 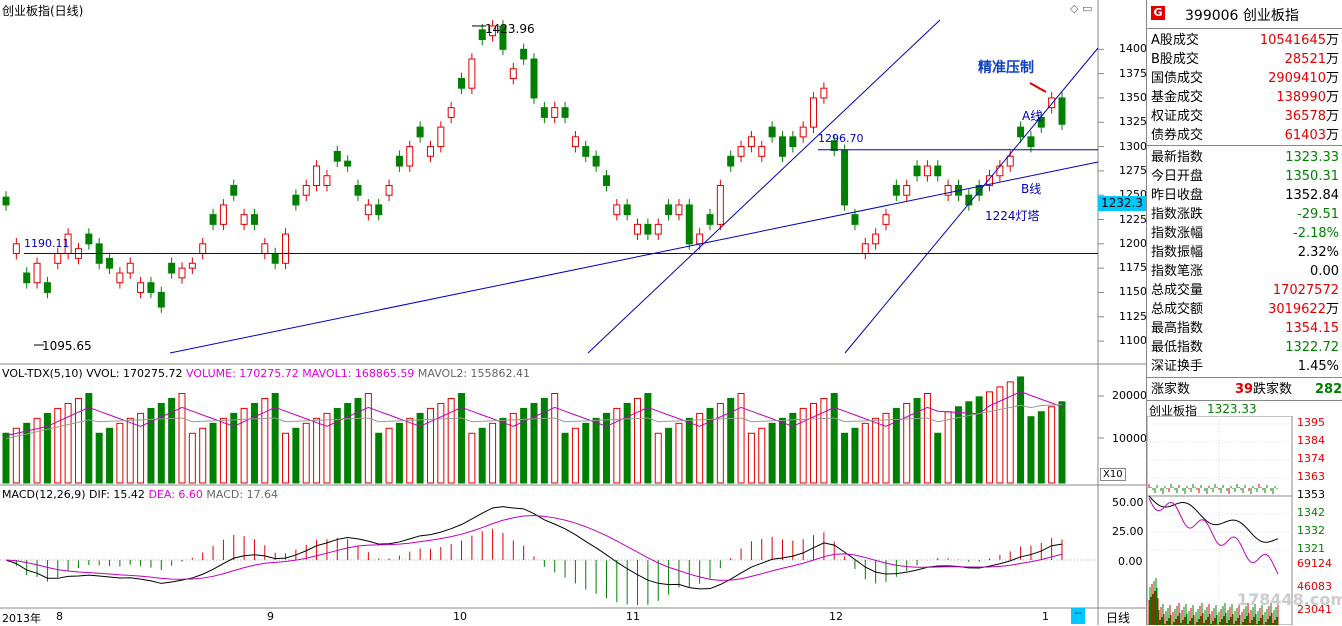 What do you see at coordinates (1078, 616) in the screenshot?
I see `time-axis-cursor: --` at bounding box center [1078, 616].